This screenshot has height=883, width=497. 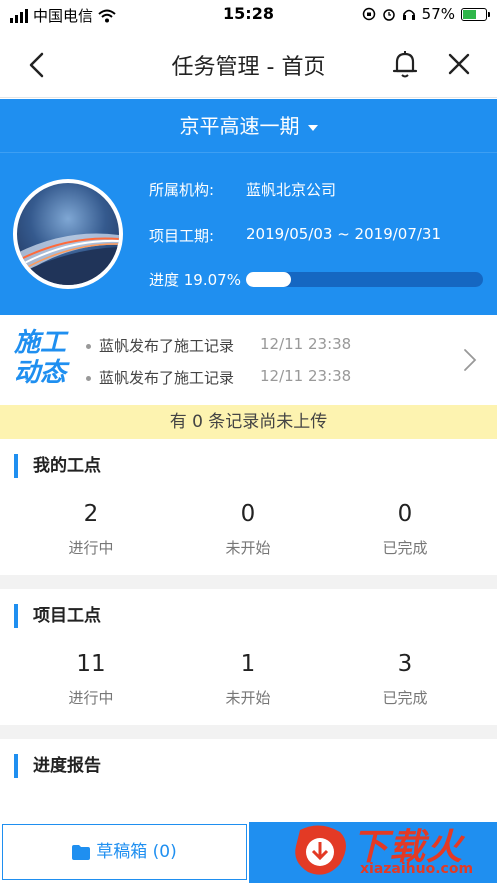 What do you see at coordinates (405, 664) in the screenshot?
I see `stat-number: 3` at bounding box center [405, 664].